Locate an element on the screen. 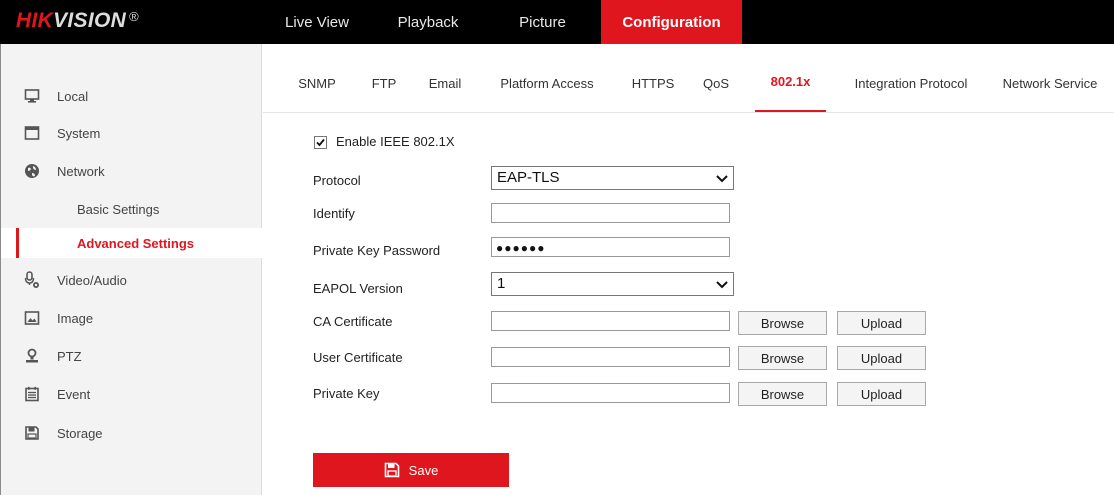  sidebar-item-system: System is located at coordinates (131, 133).